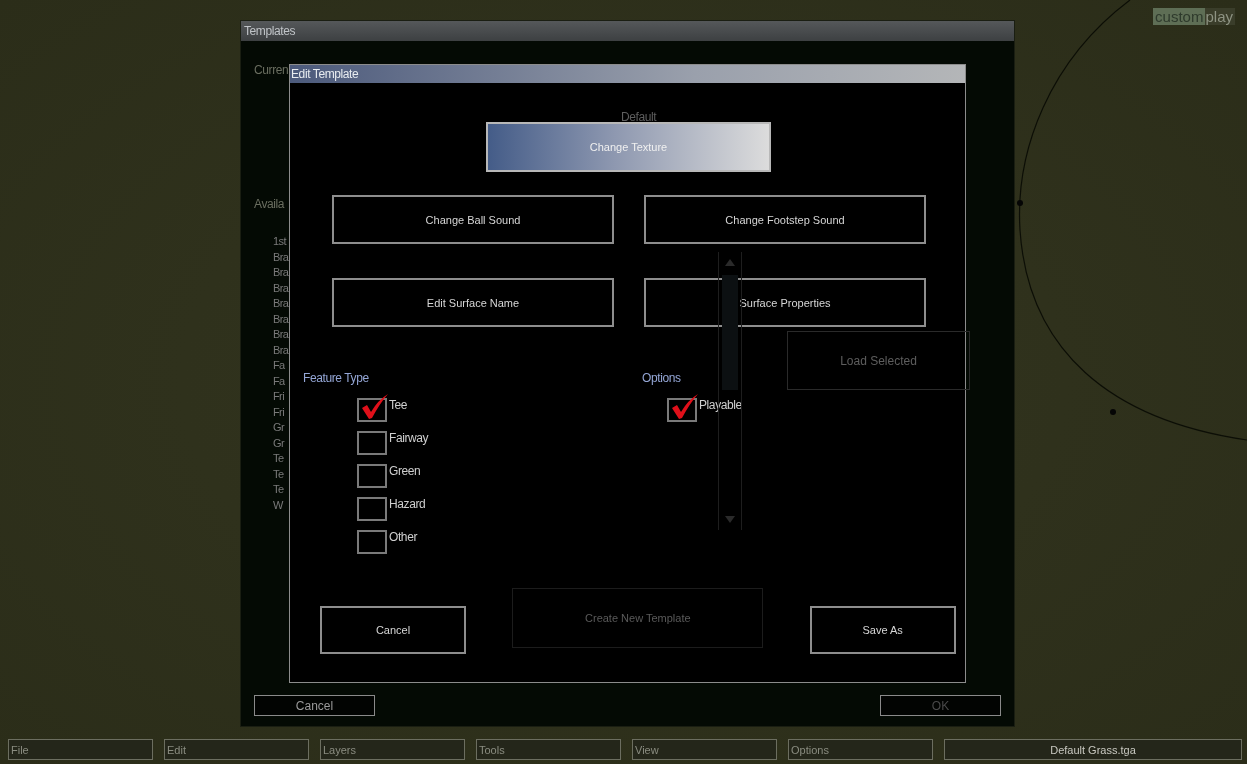 The height and width of the screenshot is (764, 1247). What do you see at coordinates (627, 31) in the screenshot?
I see `window-title: Templates` at bounding box center [627, 31].